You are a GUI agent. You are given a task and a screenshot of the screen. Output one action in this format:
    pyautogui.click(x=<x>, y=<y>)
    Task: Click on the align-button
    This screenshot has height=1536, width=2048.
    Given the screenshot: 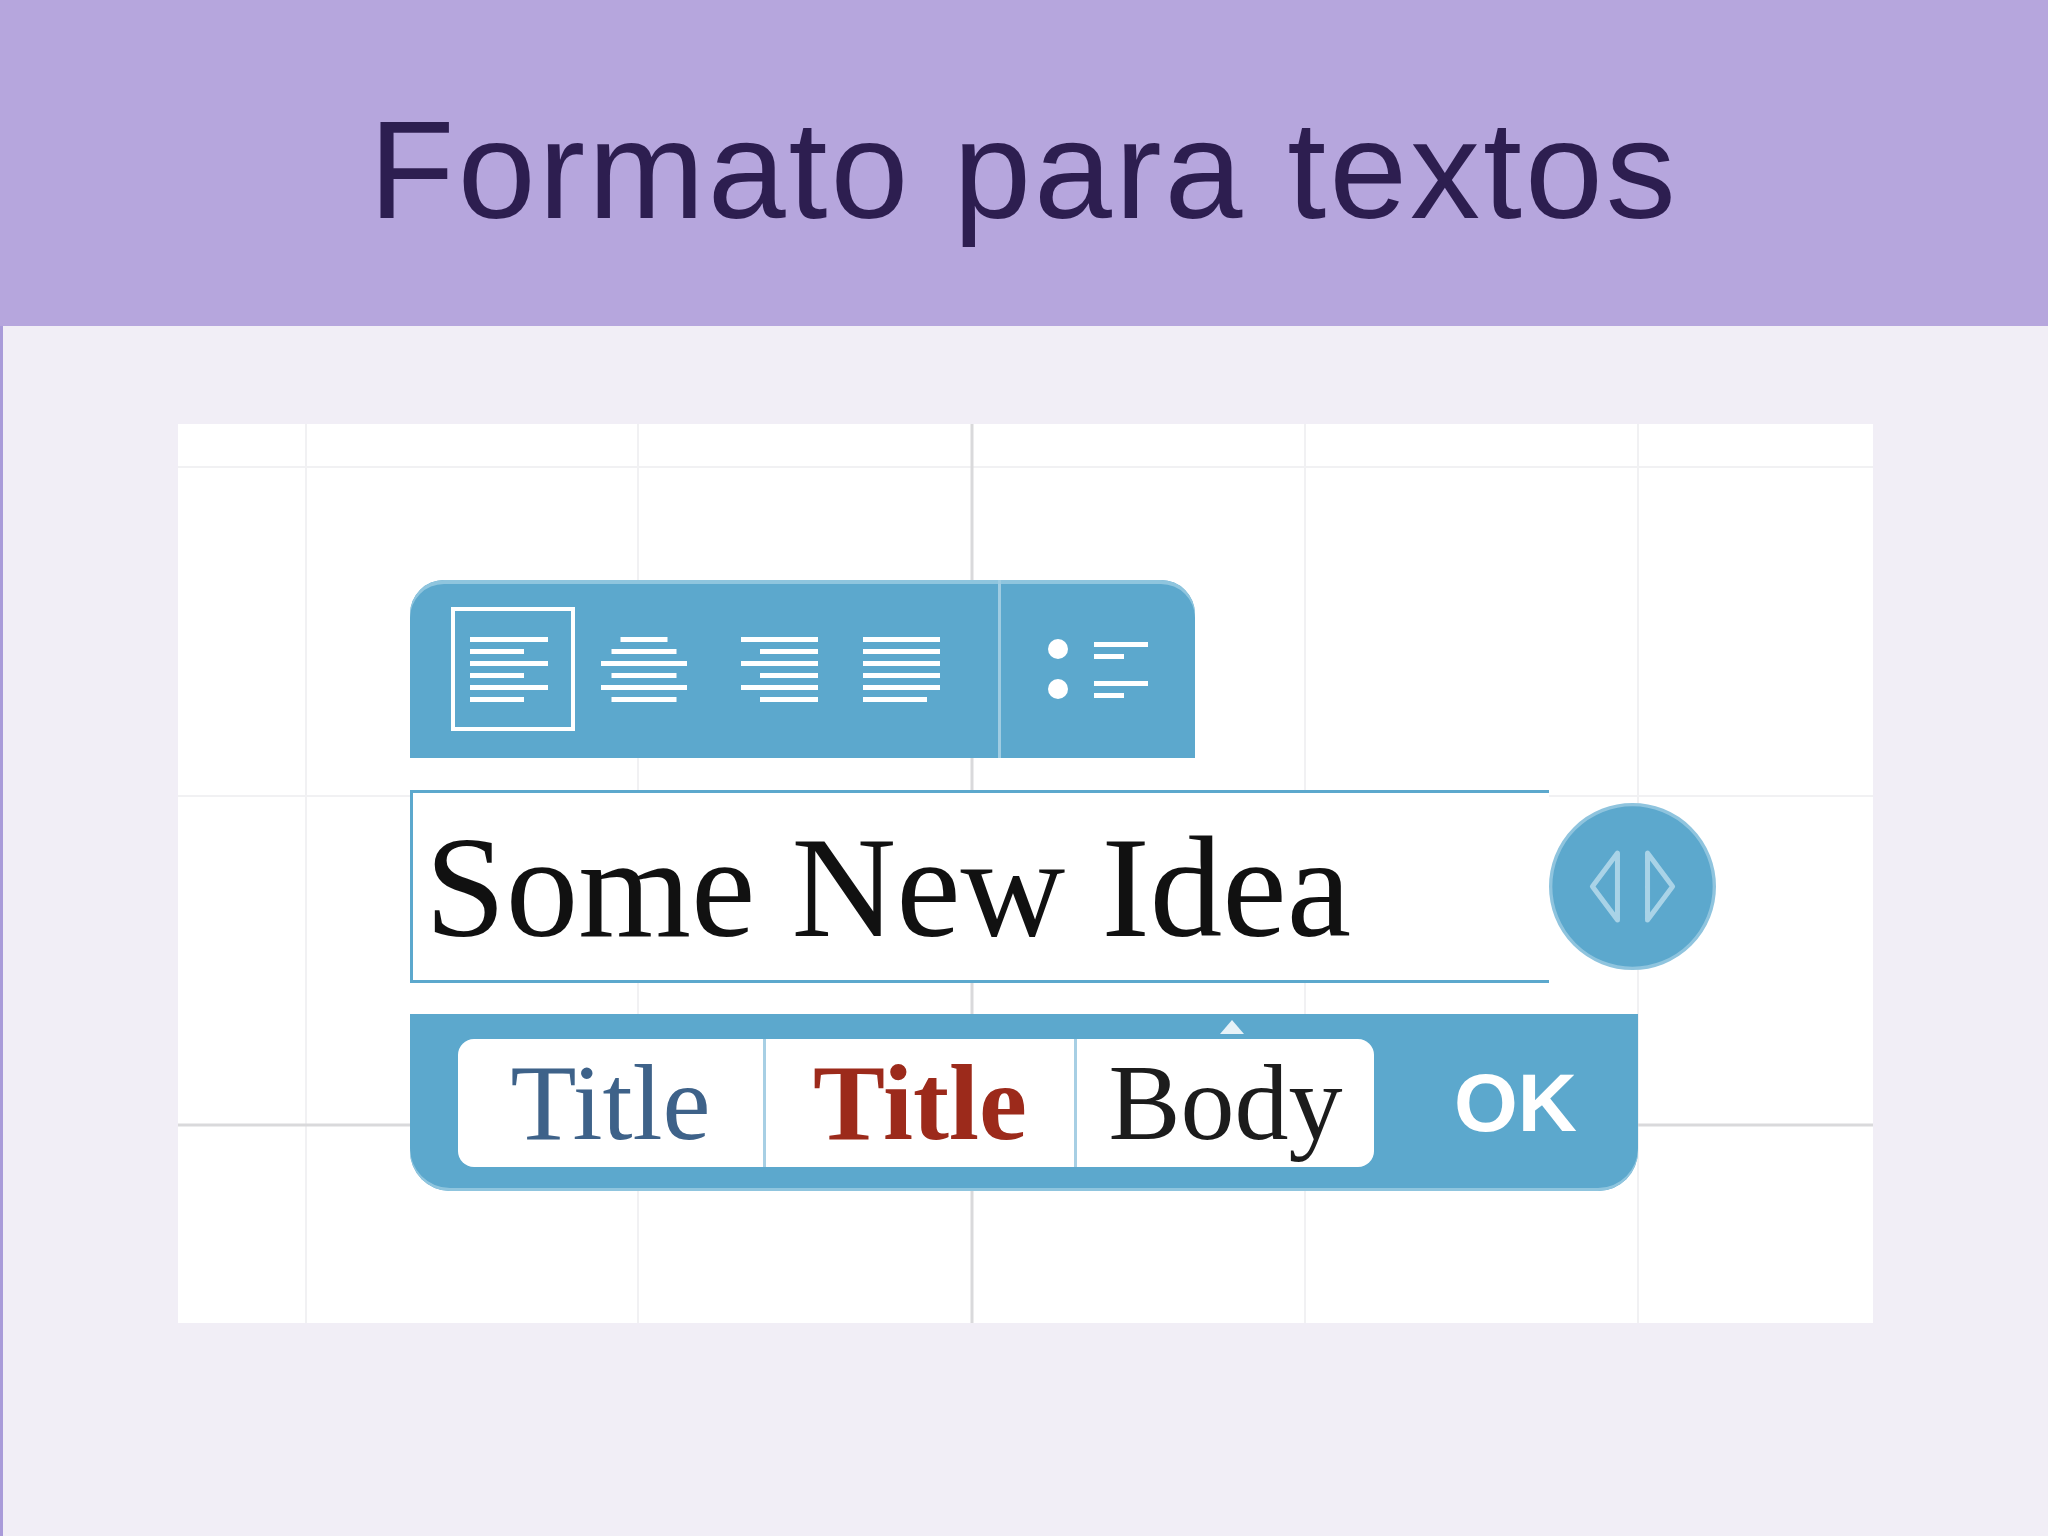 What is the action you would take?
    pyautogui.click(x=513, y=669)
    